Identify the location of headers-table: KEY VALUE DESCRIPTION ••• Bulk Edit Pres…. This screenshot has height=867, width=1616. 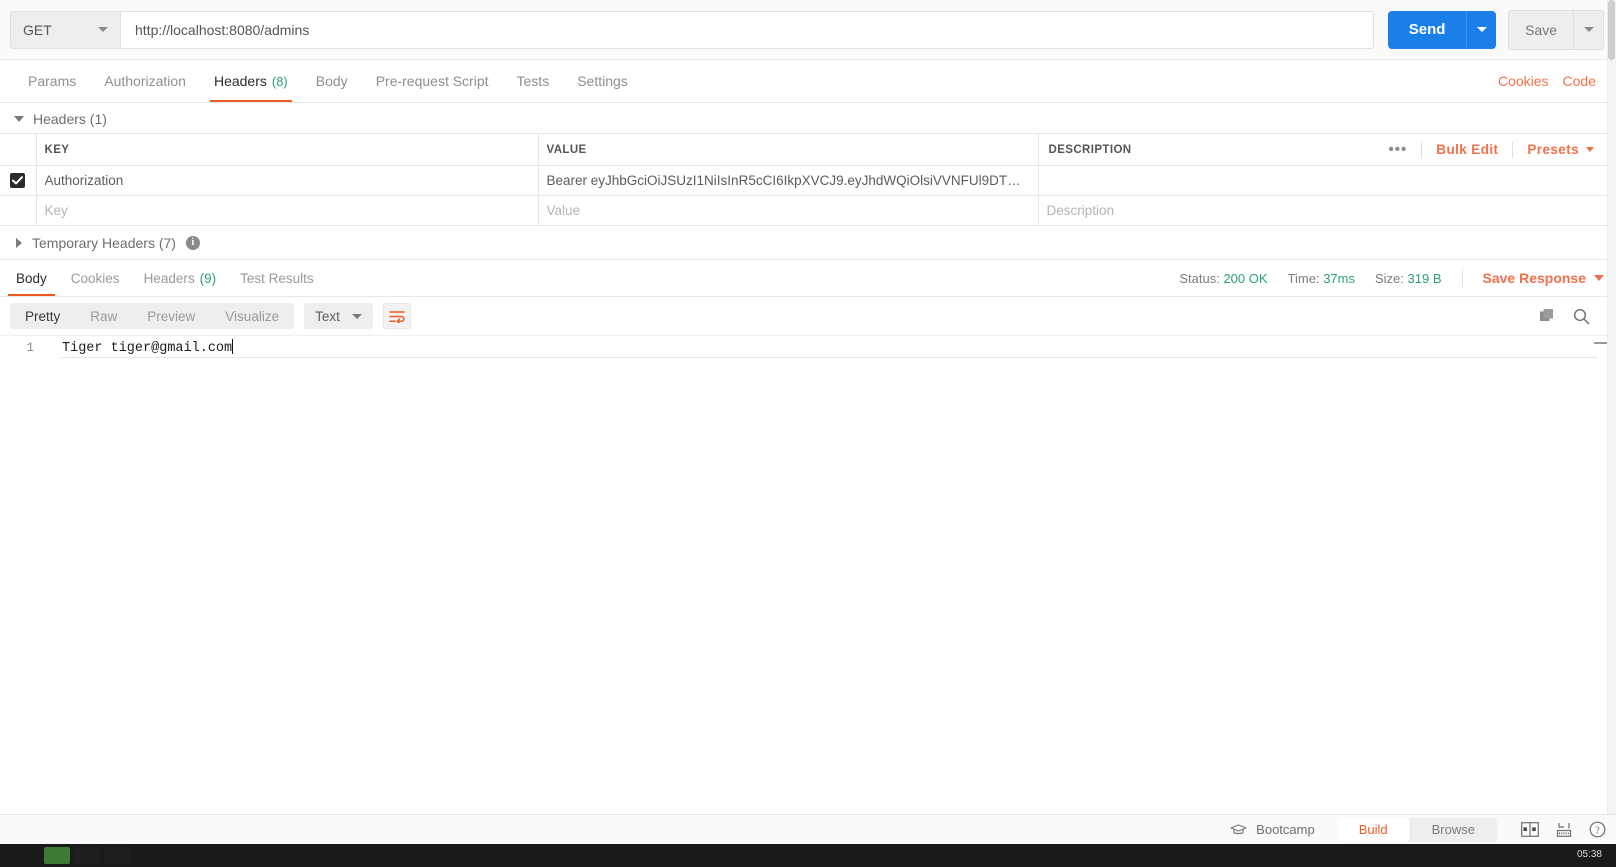
(808, 179).